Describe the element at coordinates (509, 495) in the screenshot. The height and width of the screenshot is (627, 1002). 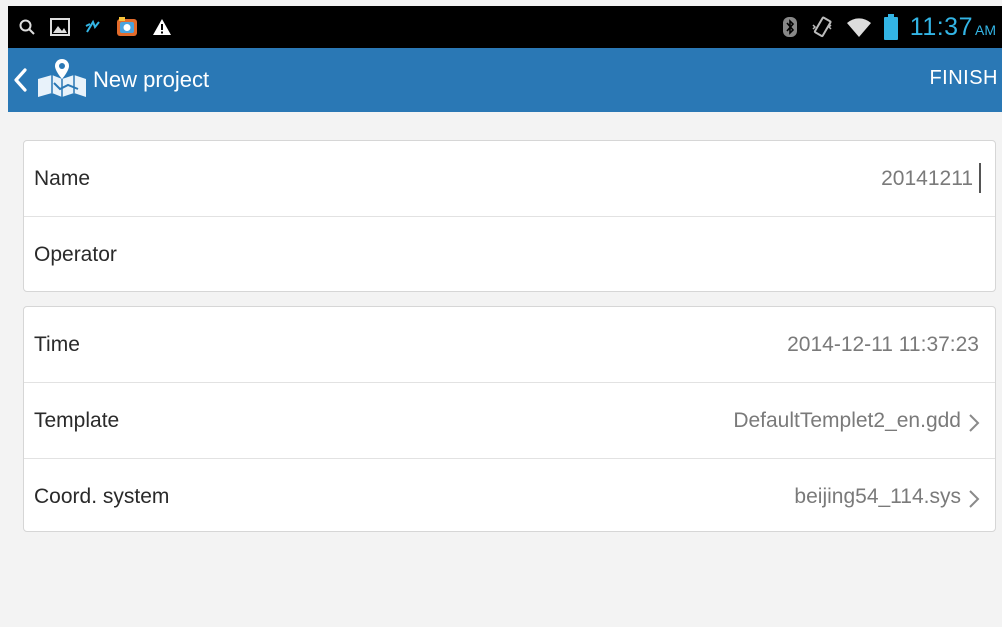
I see `coord-system-row: Coord. system beijing54_114.sys` at that location.